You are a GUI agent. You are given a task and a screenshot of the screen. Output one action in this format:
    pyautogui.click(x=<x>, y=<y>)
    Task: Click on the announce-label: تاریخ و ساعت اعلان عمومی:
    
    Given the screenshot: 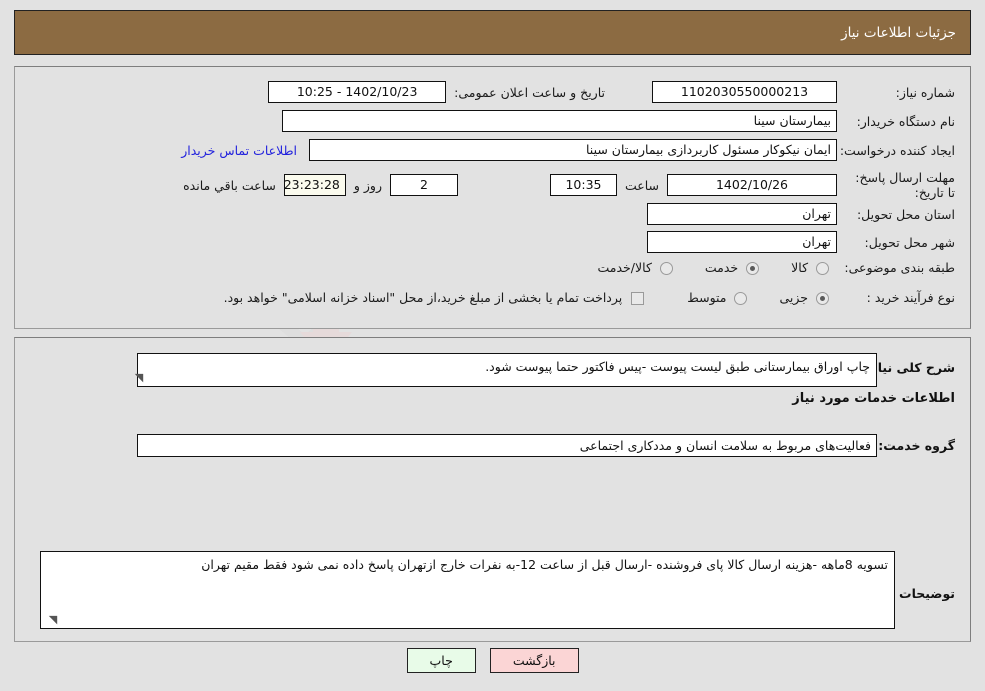 What is the action you would take?
    pyautogui.click(x=529, y=92)
    